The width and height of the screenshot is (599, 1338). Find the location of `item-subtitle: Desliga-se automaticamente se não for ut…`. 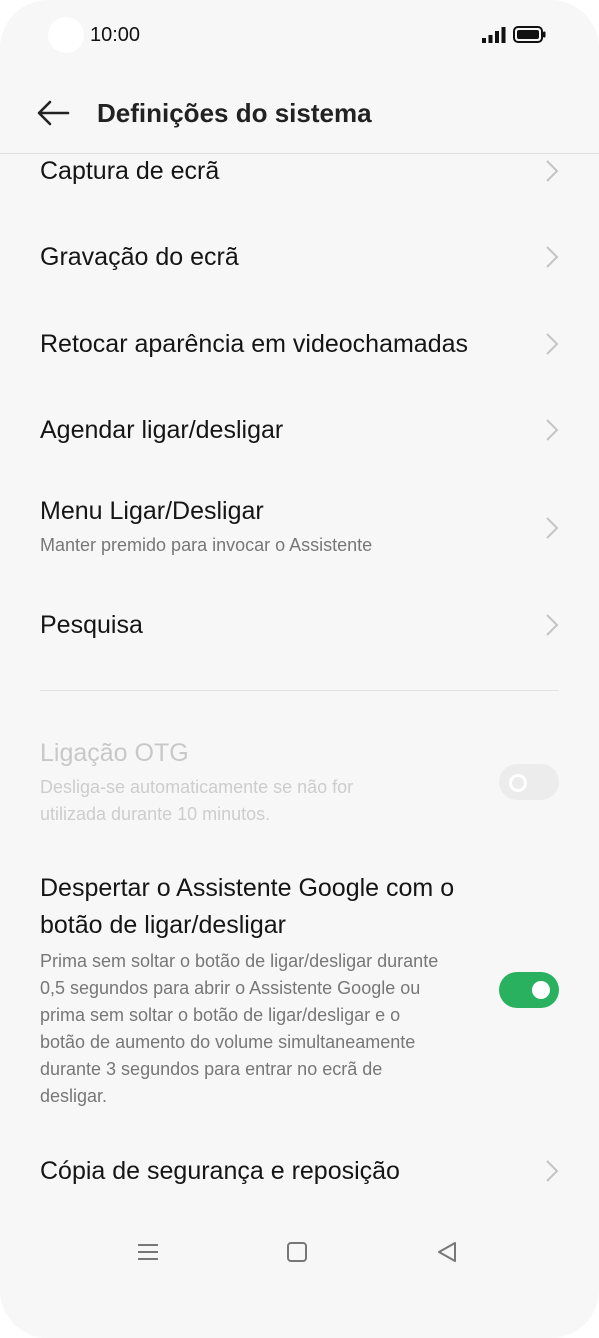

item-subtitle: Desliga-se automaticamente se não for ut… is located at coordinates (197, 800).